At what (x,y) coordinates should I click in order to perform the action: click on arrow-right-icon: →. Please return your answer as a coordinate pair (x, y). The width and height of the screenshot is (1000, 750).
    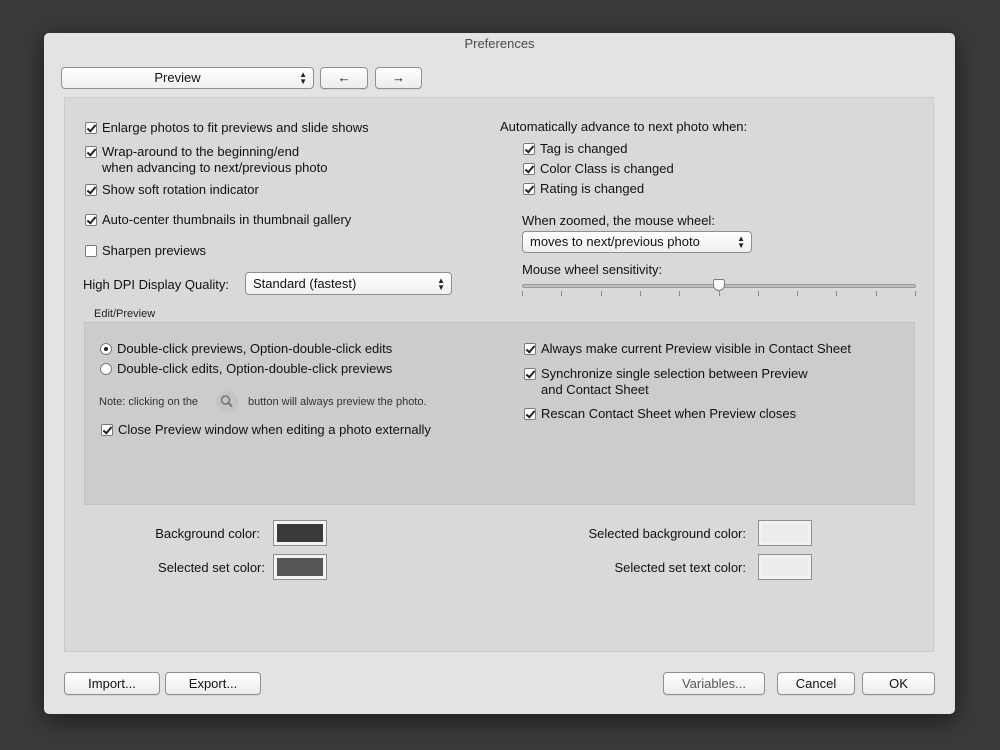
    Looking at the image, I should click on (398, 77).